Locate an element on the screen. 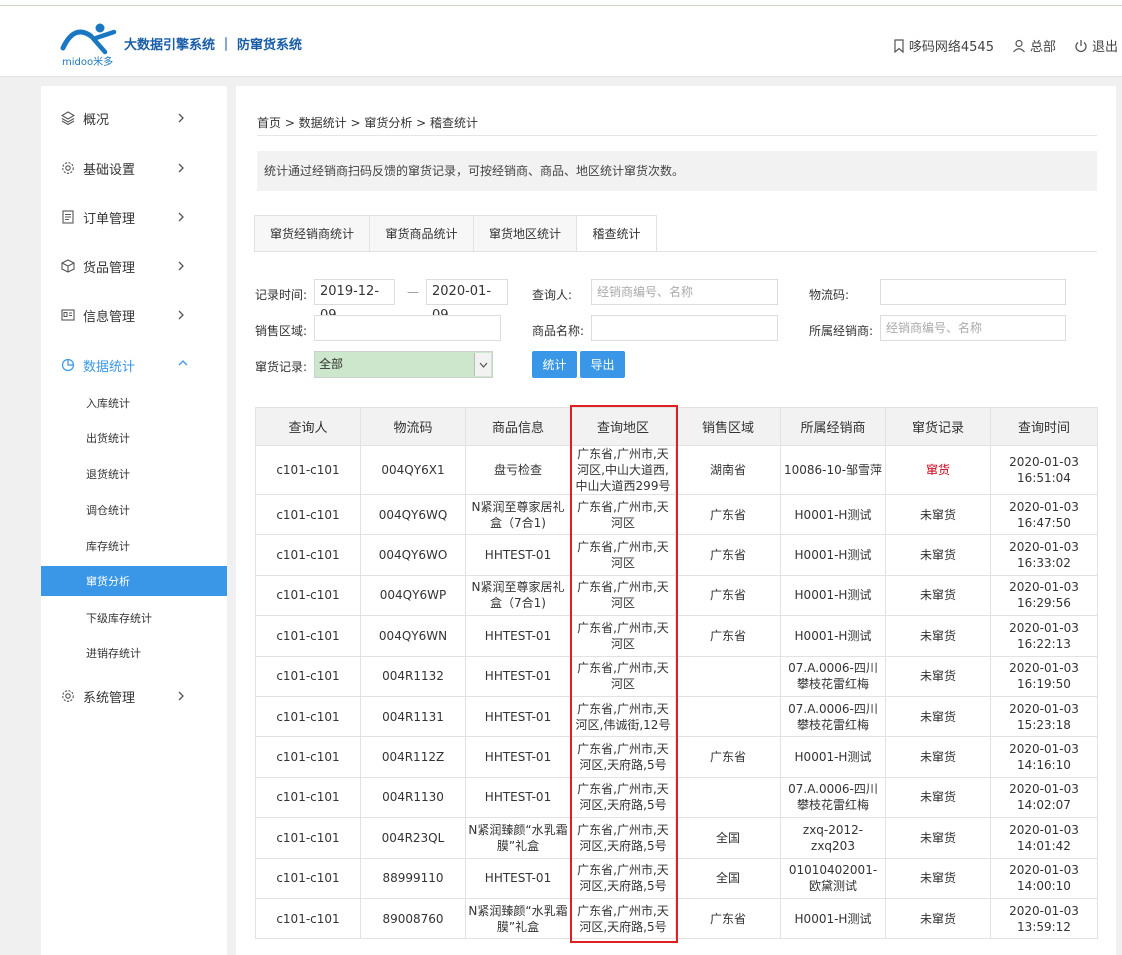 The height and width of the screenshot is (955, 1122). query-time-cell: 2020-01-03 16:51:04 is located at coordinates (1044, 470).